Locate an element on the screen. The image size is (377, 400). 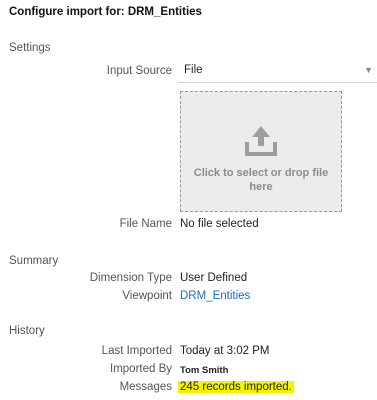
history-heading: History is located at coordinates (27, 331).